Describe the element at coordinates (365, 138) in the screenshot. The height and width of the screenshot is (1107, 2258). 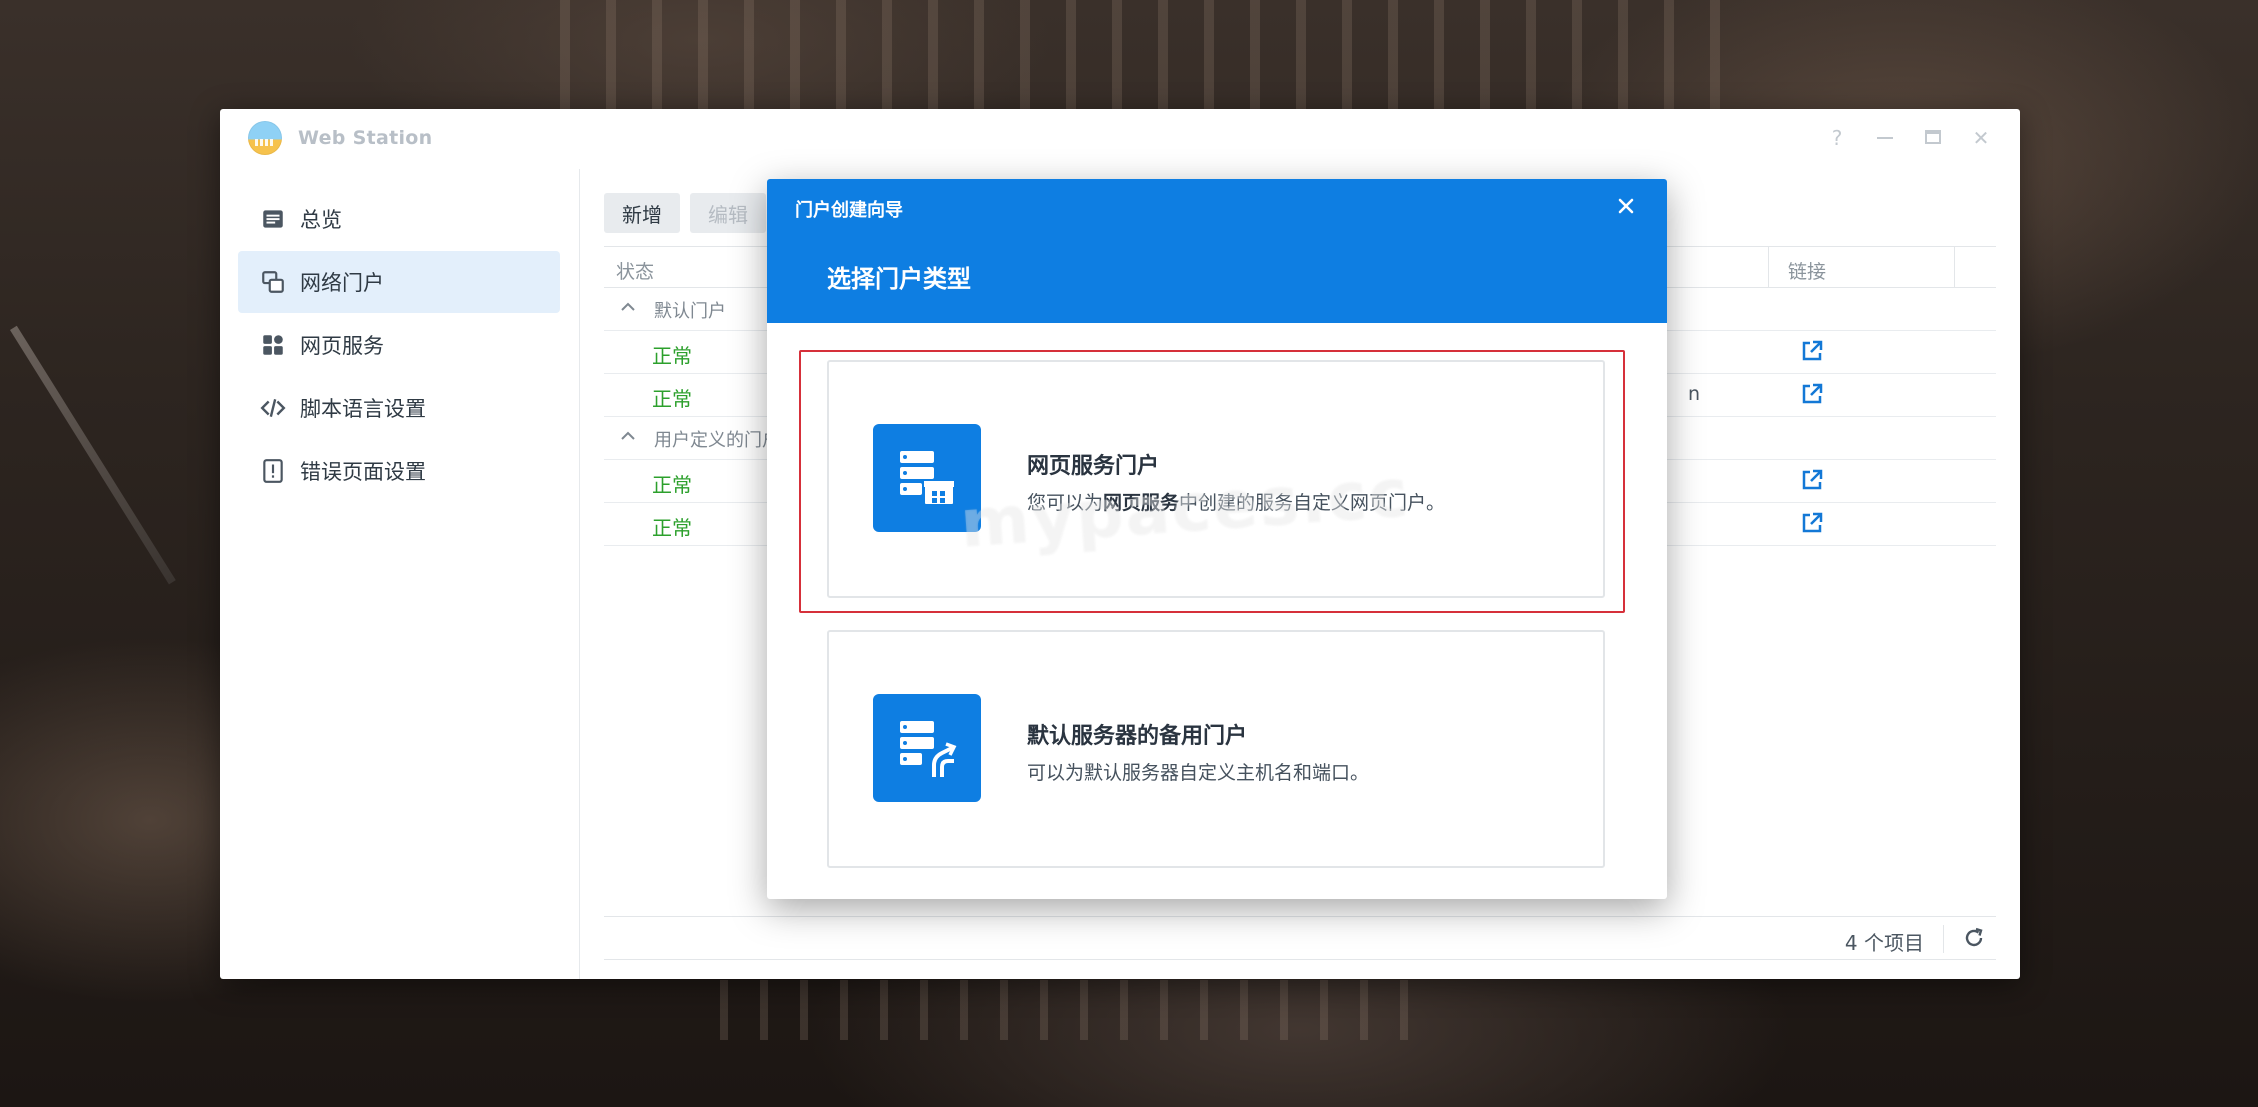
I see `window-title: Web Station` at that location.